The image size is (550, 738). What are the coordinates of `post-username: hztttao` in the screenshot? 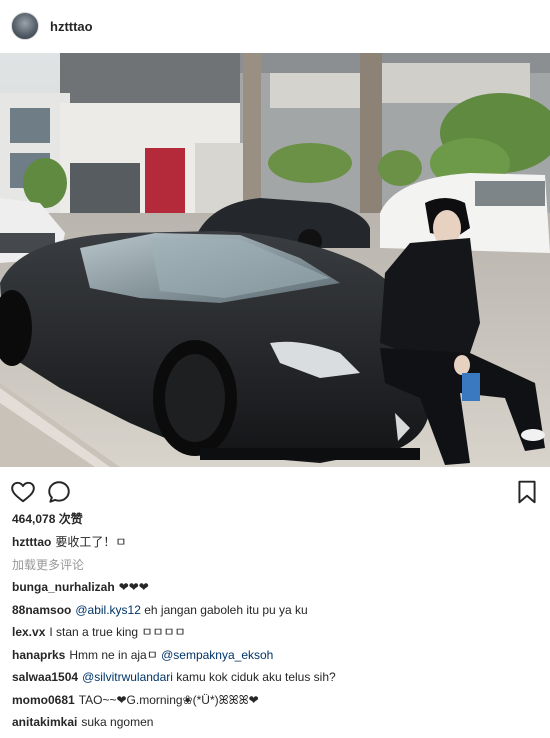 It's located at (71, 26).